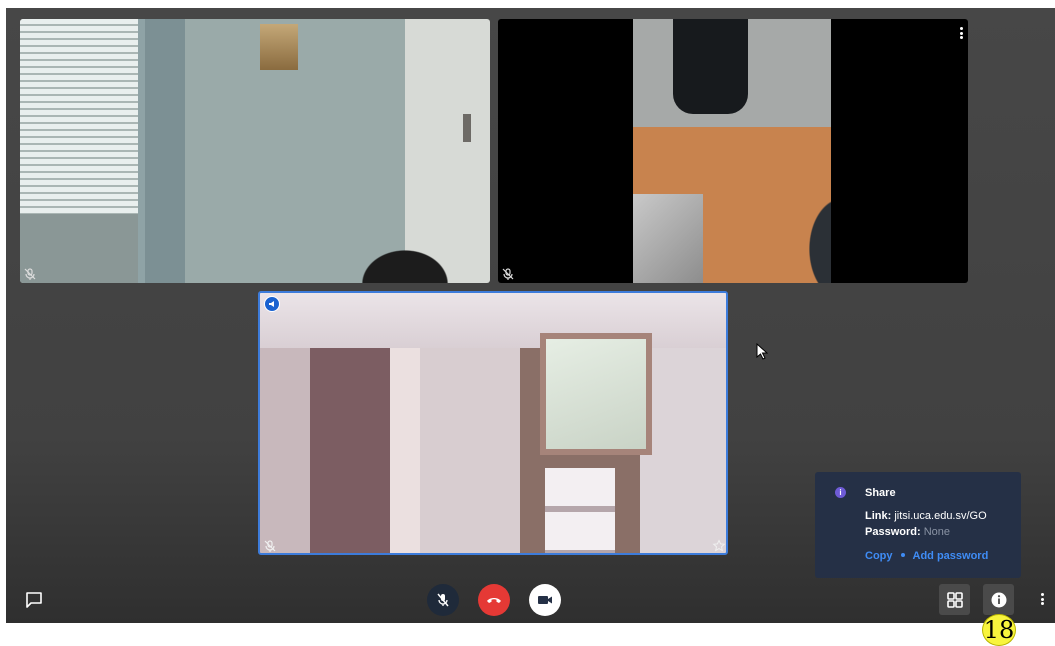 This screenshot has height=646, width=1055. What do you see at coordinates (951, 556) in the screenshot?
I see `add-password-button: Add password` at bounding box center [951, 556].